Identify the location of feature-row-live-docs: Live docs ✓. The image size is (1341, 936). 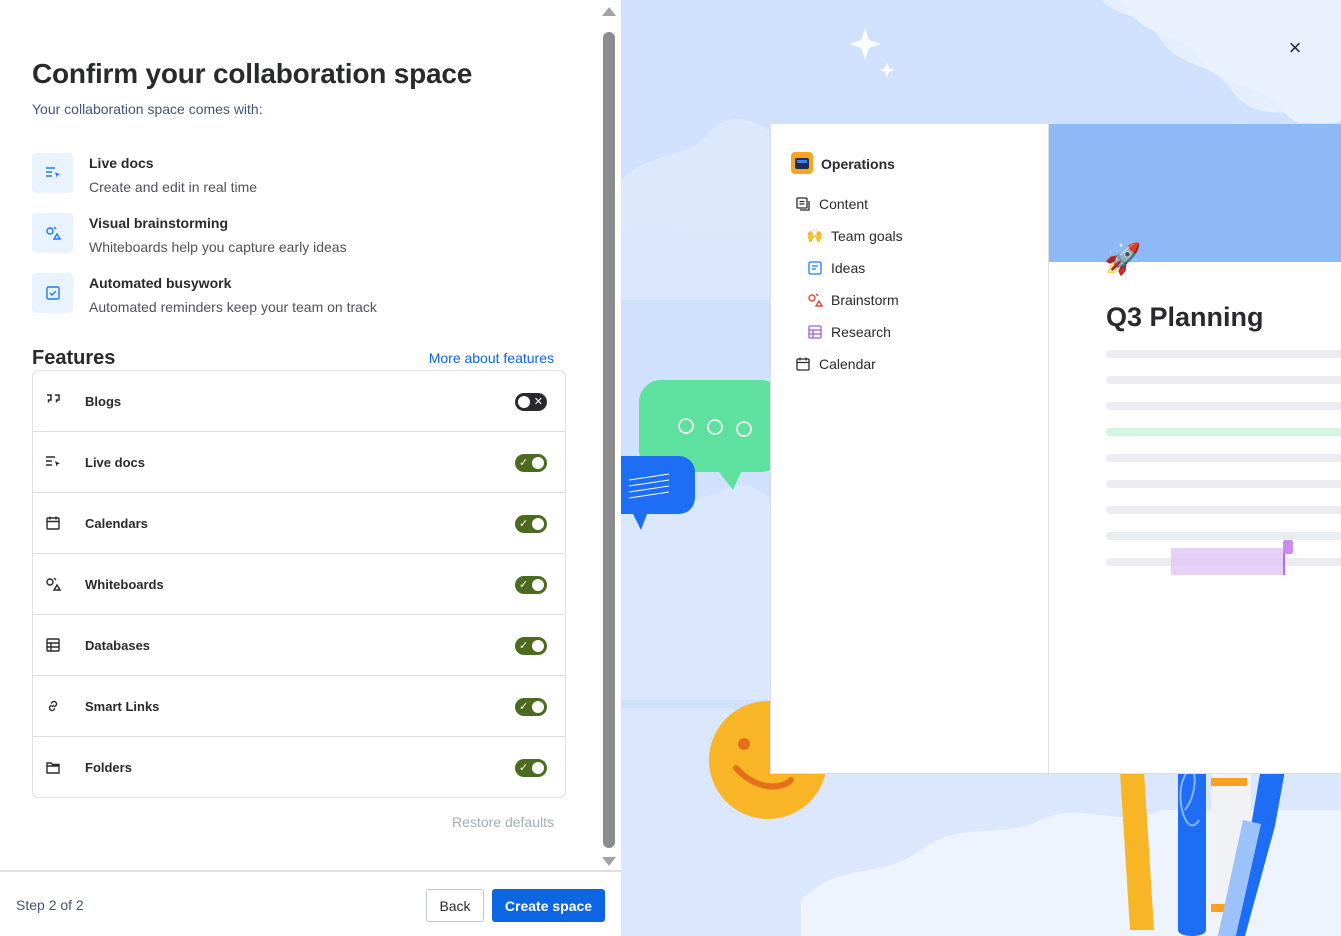
(299, 462).